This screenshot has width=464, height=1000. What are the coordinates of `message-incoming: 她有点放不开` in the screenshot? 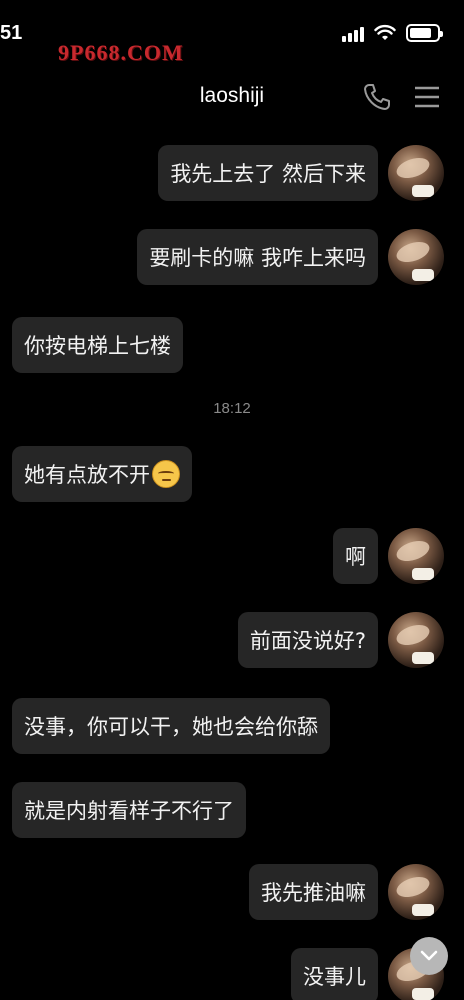 It's located at (102, 474).